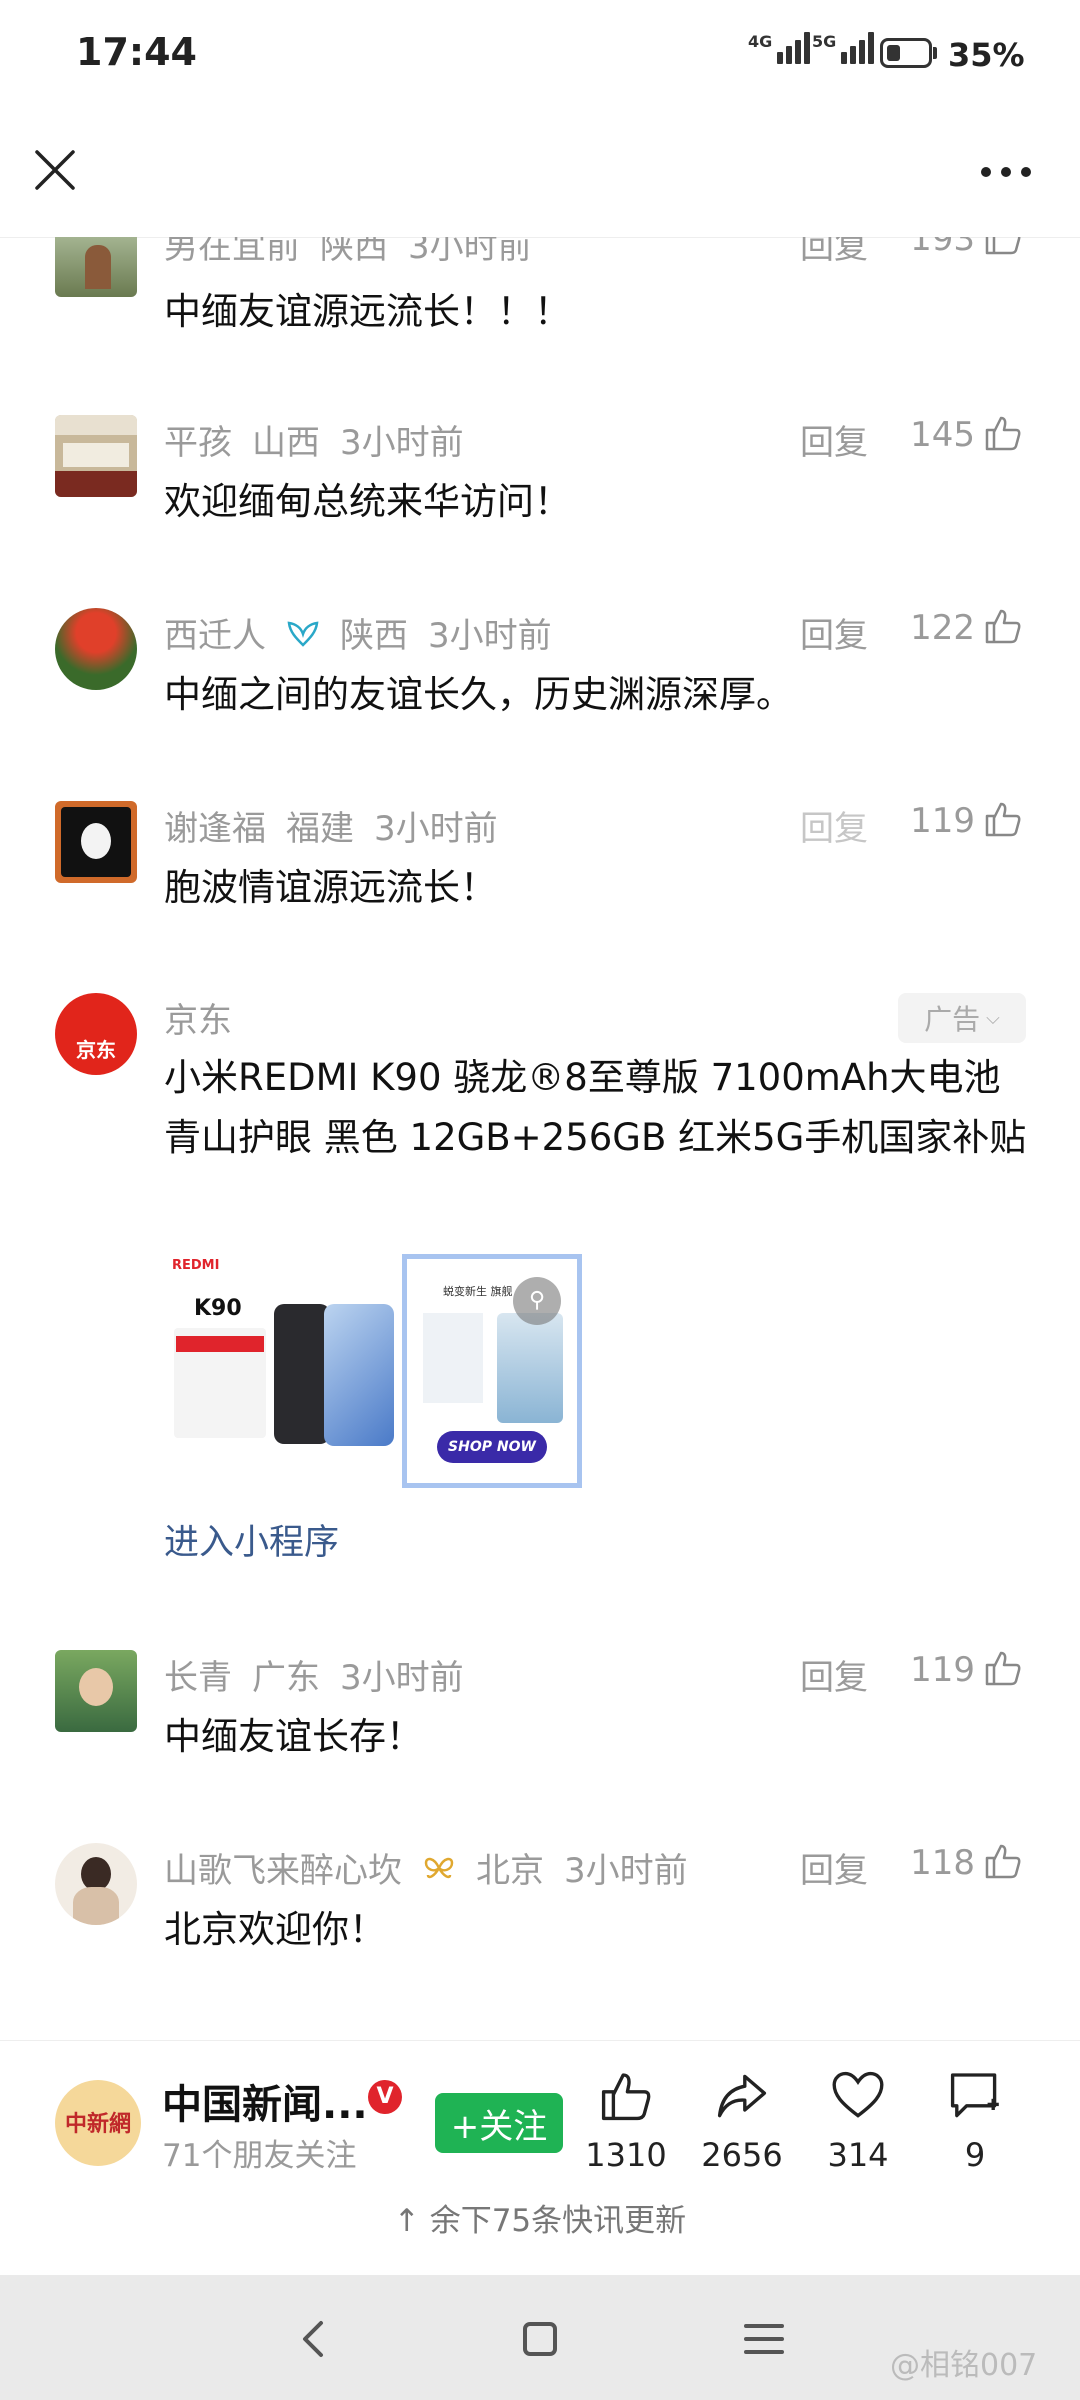 The width and height of the screenshot is (1080, 2400). I want to click on comment-username: 谢逢福, so click(215, 825).